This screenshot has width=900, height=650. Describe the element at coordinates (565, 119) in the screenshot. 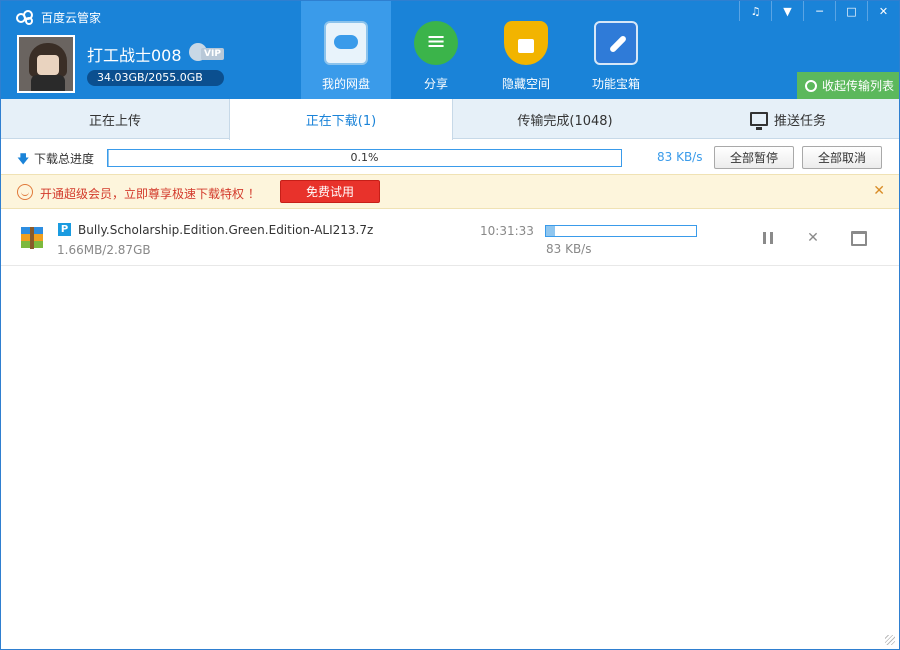

I see `tab-completed: 传输完成(1048)` at that location.